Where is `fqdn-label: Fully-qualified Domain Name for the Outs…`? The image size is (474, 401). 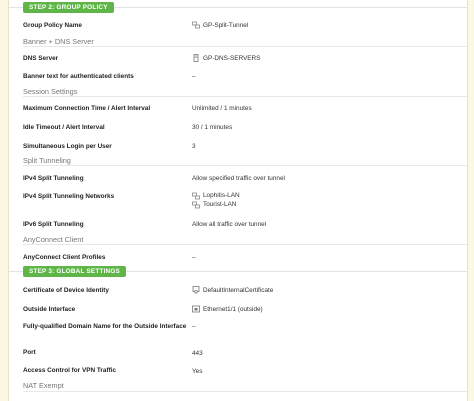 fqdn-label: Fully-qualified Domain Name for the Outs… is located at coordinates (105, 326).